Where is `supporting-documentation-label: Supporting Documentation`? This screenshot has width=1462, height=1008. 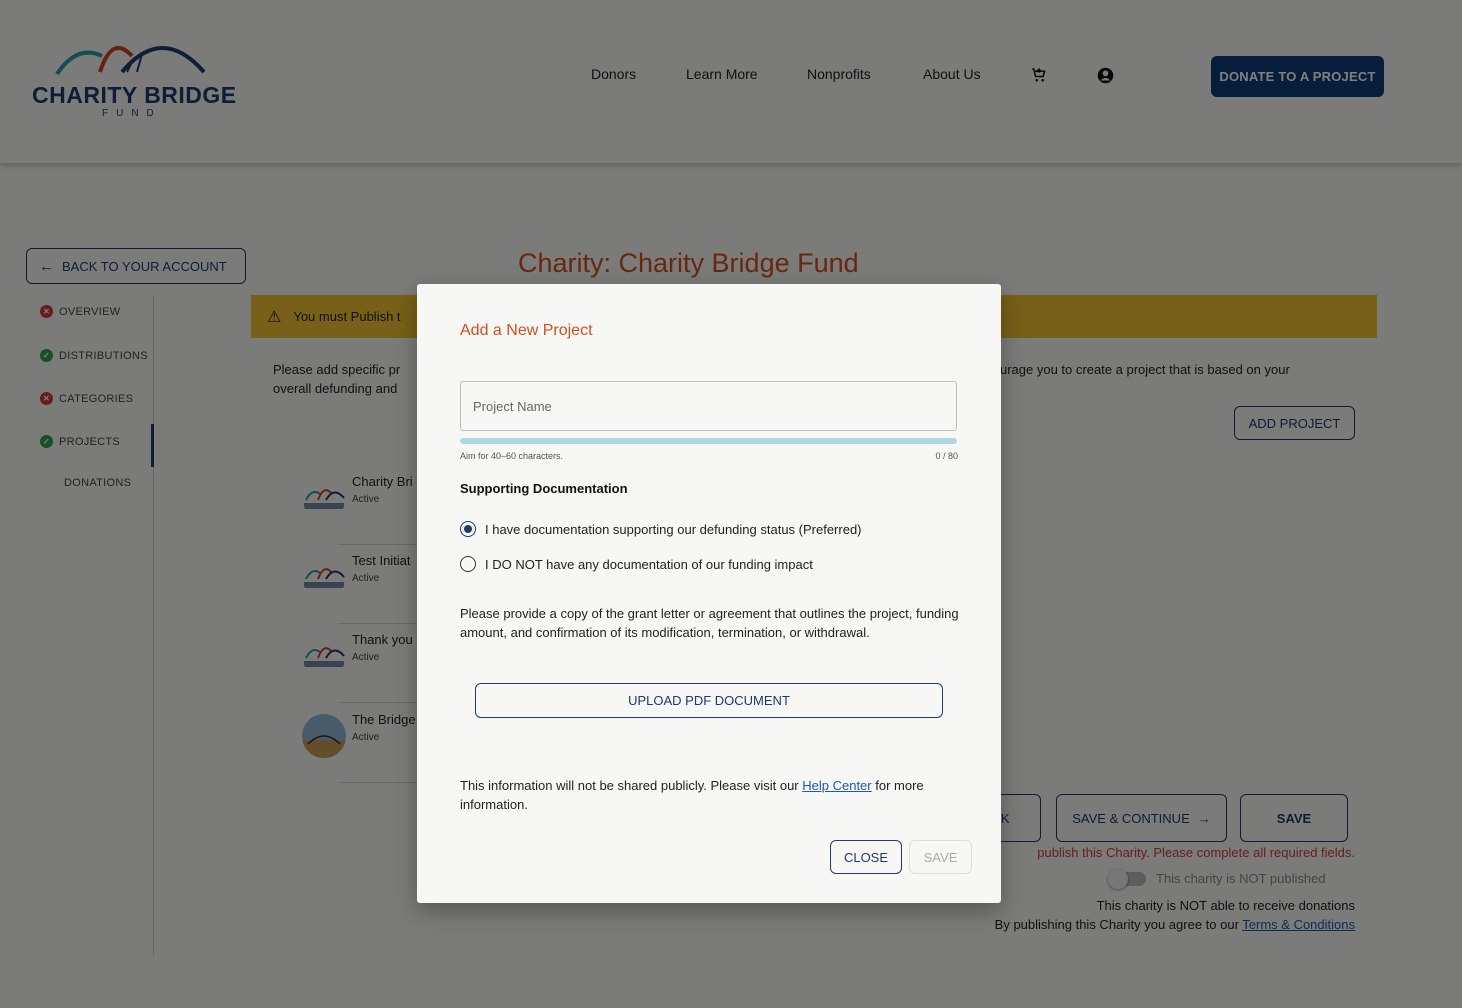 supporting-documentation-label: Supporting Documentation is located at coordinates (544, 488).